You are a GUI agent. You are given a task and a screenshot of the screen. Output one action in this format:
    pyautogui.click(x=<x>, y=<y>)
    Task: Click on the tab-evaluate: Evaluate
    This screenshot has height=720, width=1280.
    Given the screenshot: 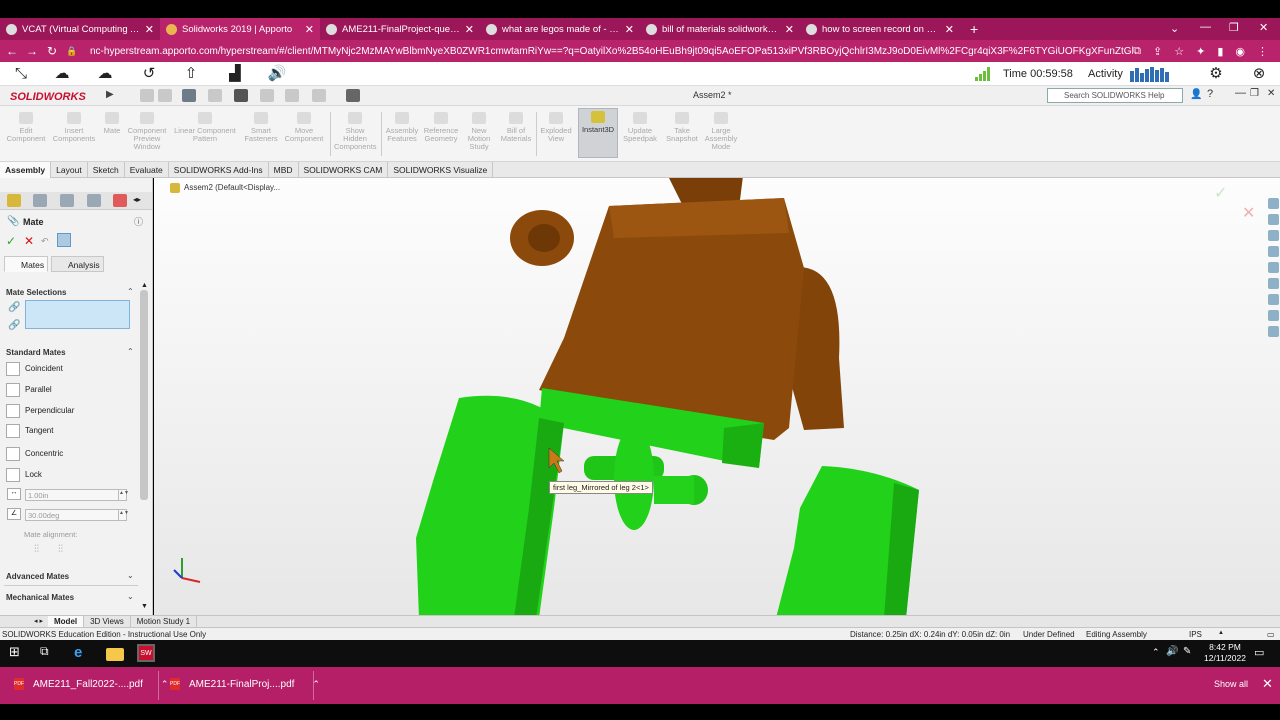 What is the action you would take?
    pyautogui.click(x=147, y=170)
    